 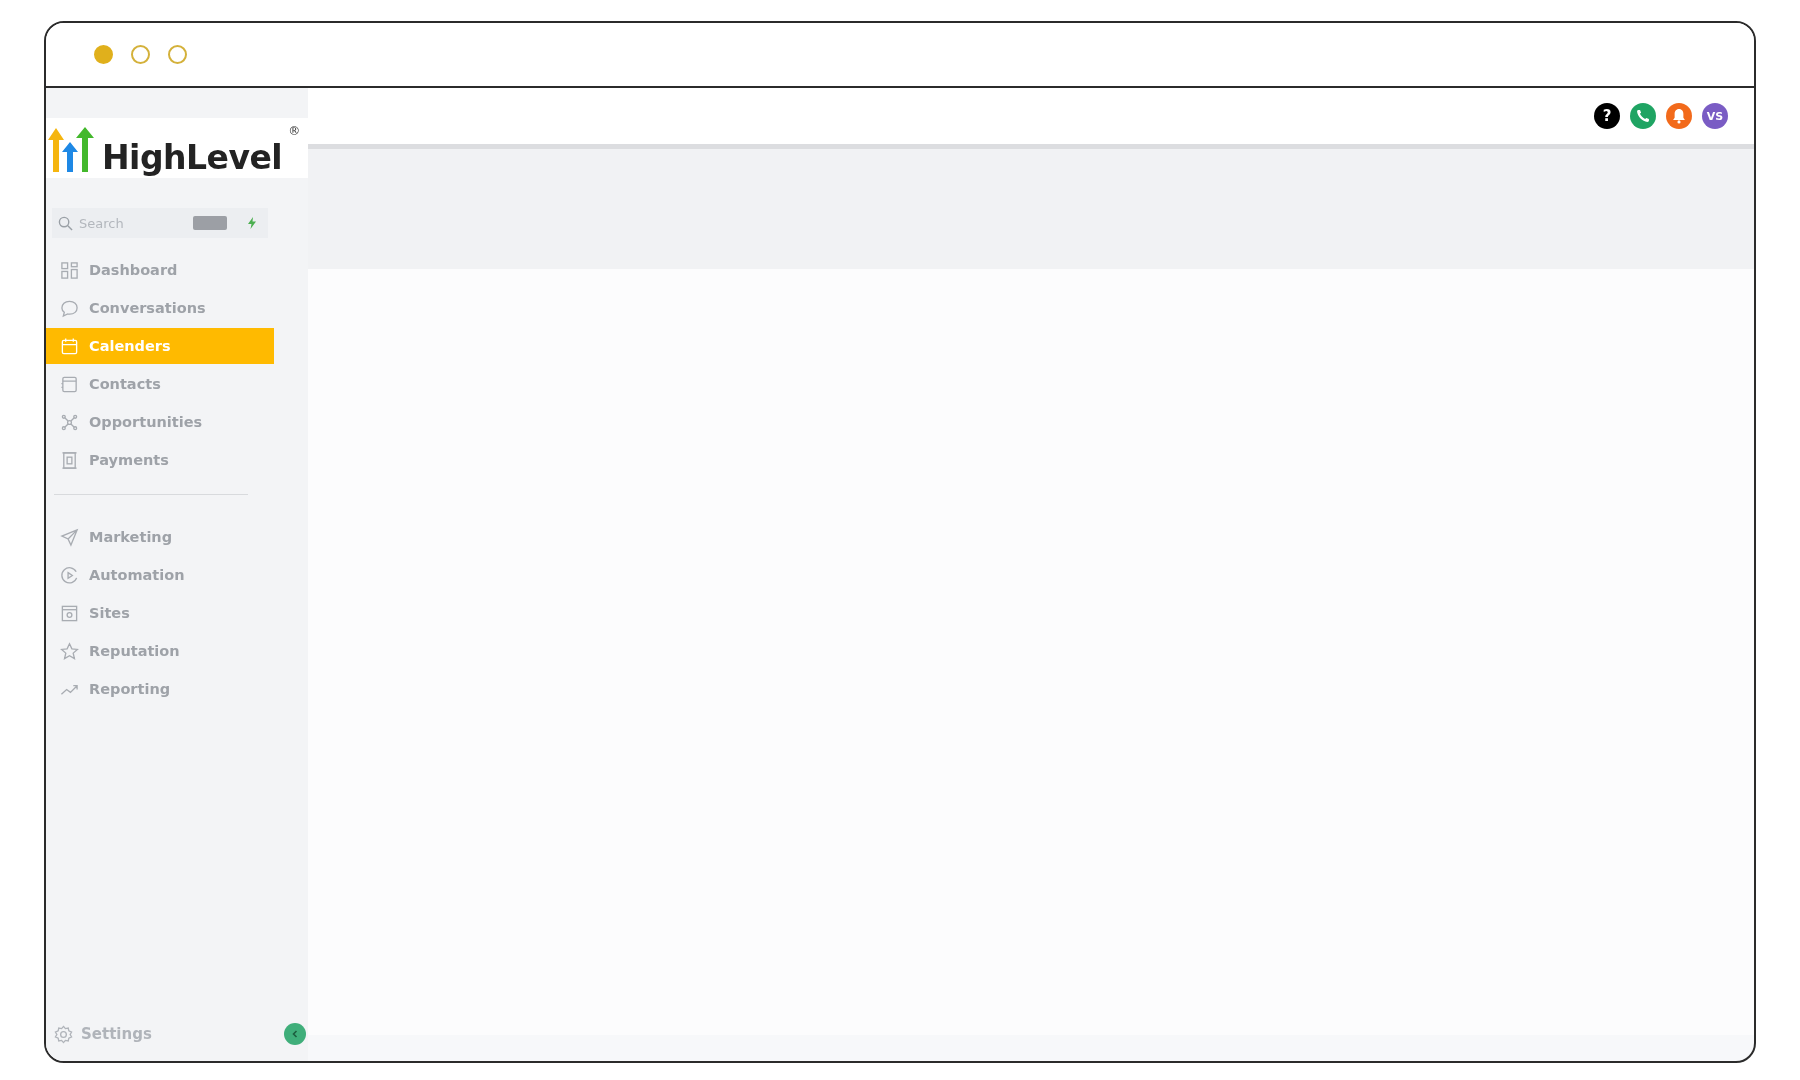 What do you see at coordinates (160, 384) in the screenshot?
I see `sidebar-item: Contacts` at bounding box center [160, 384].